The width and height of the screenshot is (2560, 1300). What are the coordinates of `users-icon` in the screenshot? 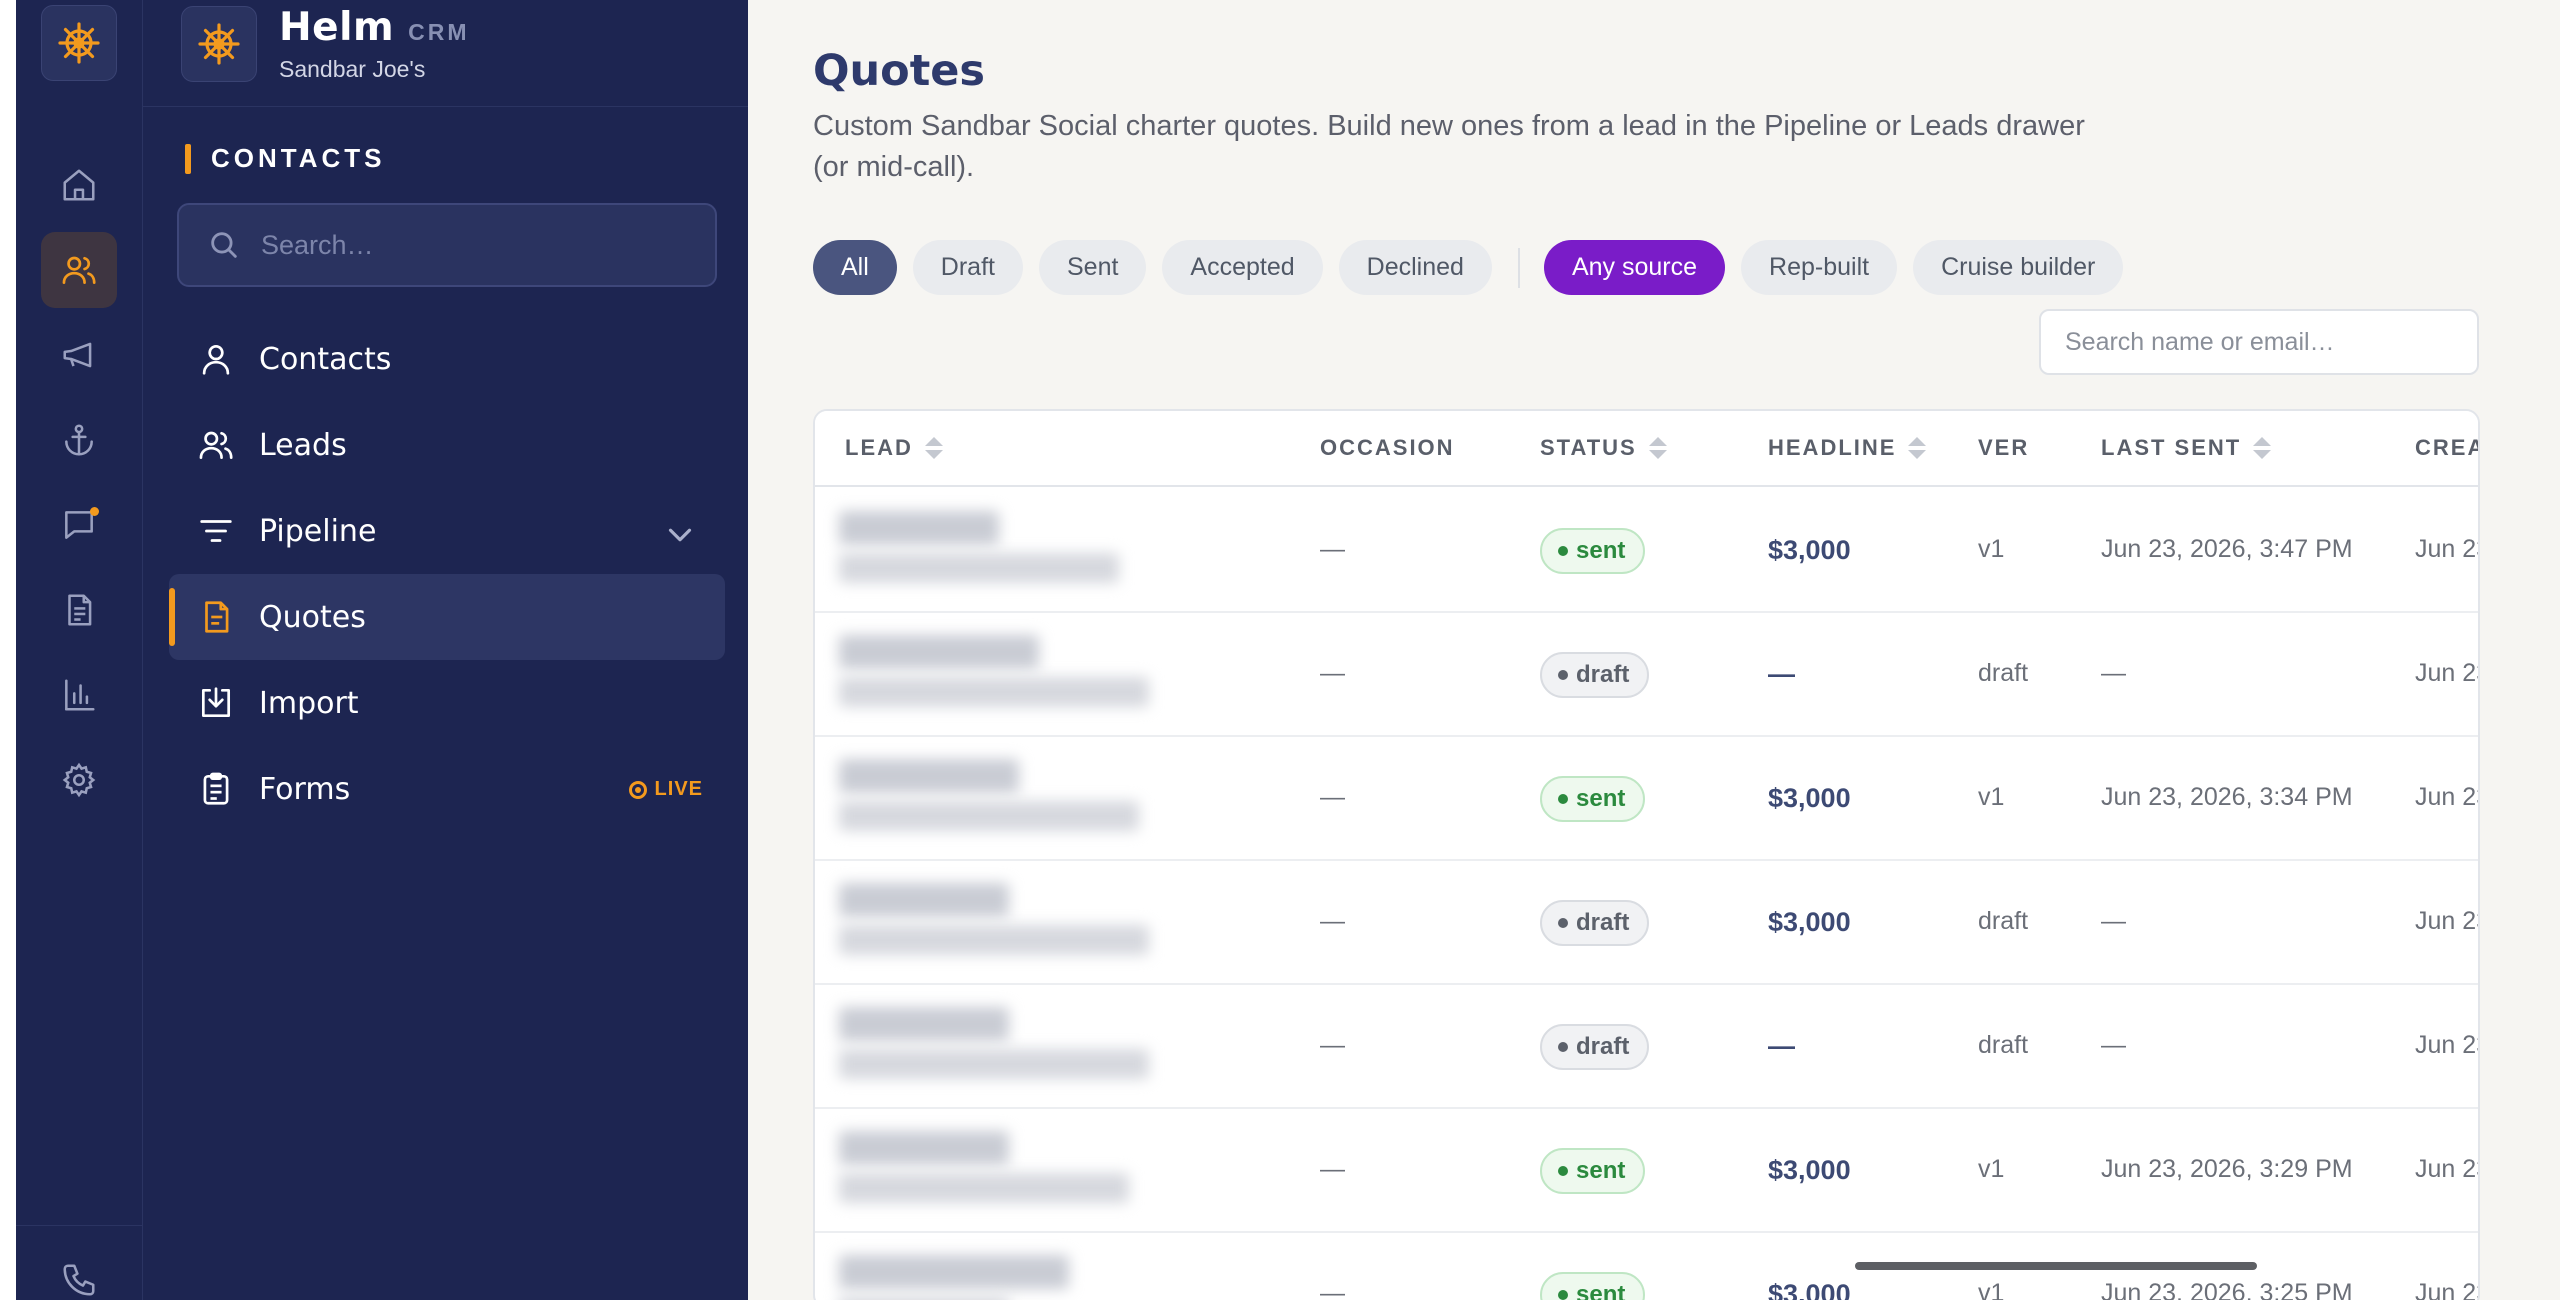 It's located at (216, 445).